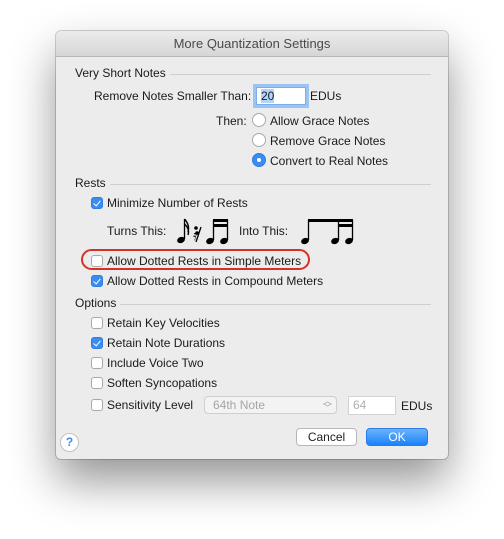  Describe the element at coordinates (252, 44) in the screenshot. I see `window-title: More Quantization Settings` at that location.